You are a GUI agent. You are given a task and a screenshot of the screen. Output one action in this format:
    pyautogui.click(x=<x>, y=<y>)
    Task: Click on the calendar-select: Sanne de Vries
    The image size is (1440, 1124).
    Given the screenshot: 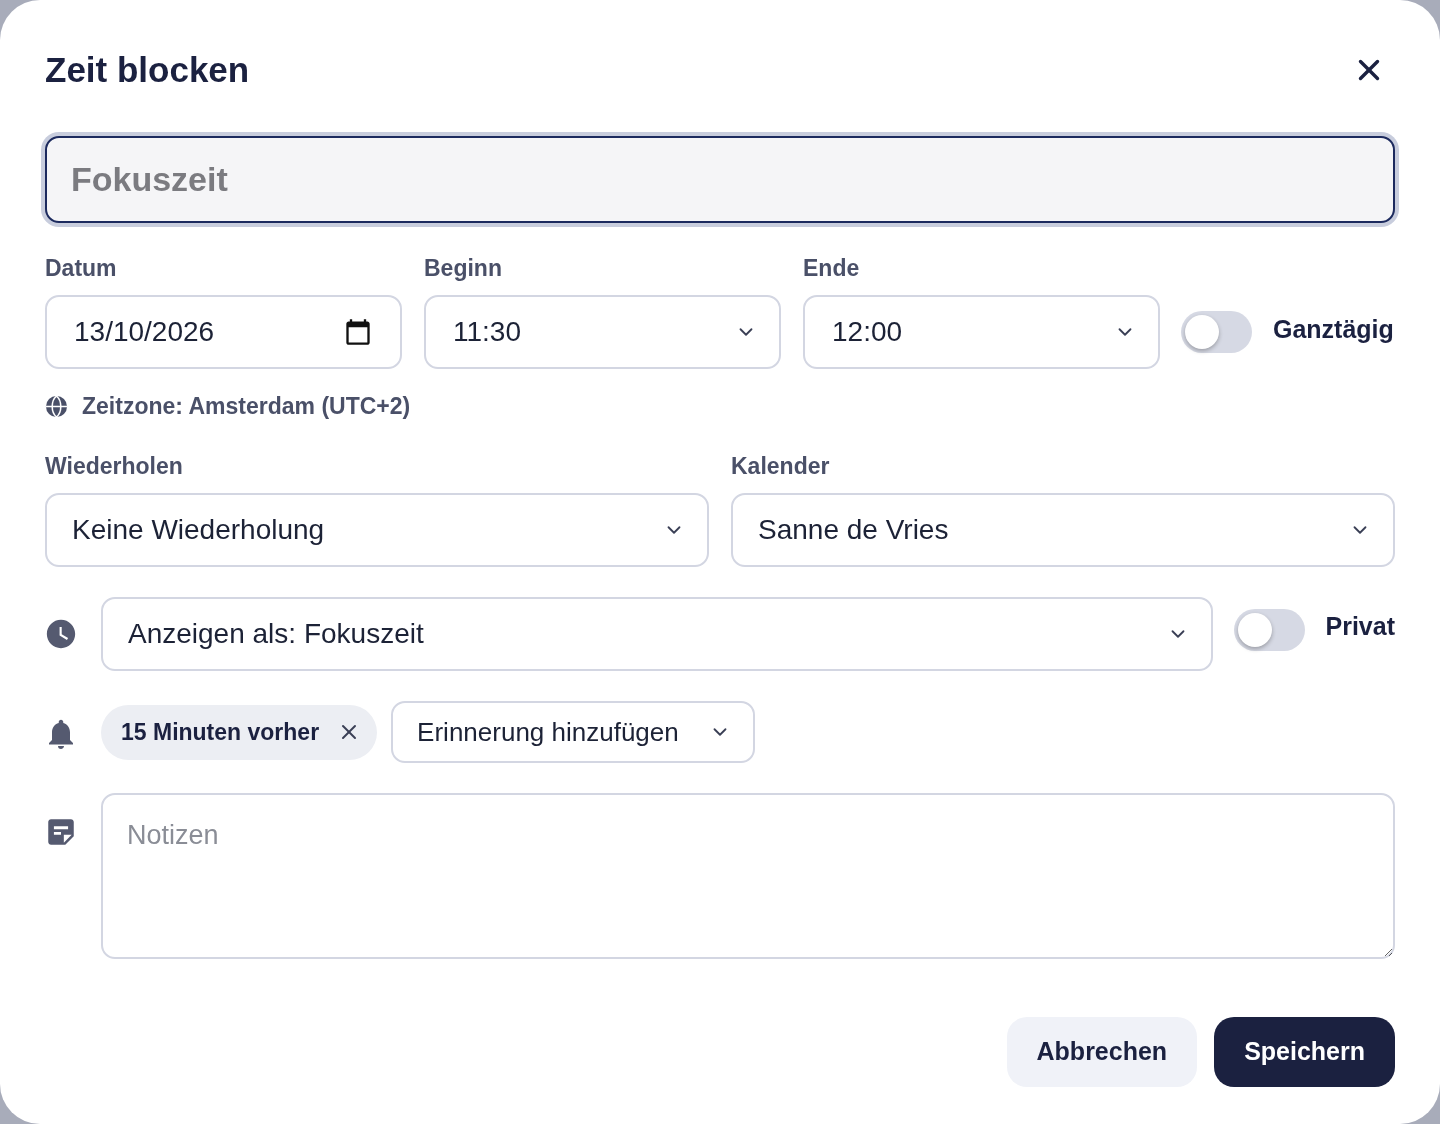 What is the action you would take?
    pyautogui.click(x=1063, y=530)
    